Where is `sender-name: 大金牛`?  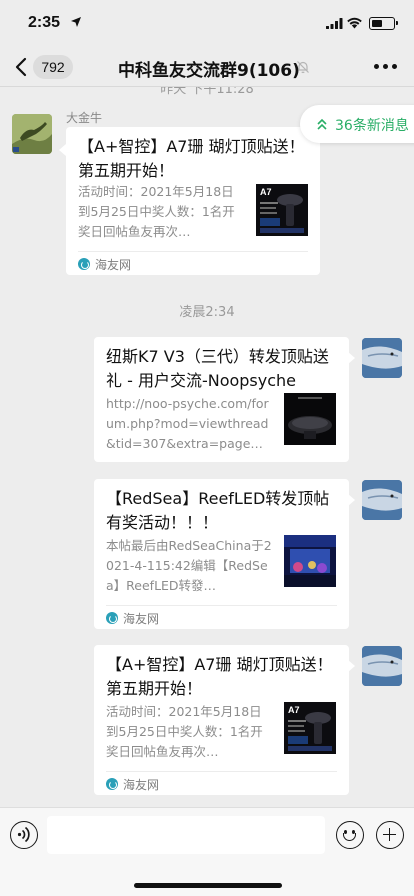 sender-name: 大金牛 is located at coordinates (84, 118).